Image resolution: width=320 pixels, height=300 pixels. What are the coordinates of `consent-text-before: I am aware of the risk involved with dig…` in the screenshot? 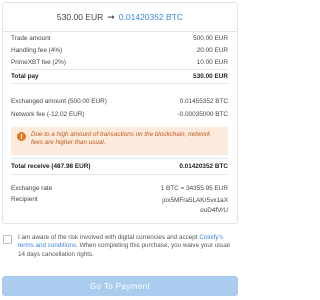 It's located at (109, 237).